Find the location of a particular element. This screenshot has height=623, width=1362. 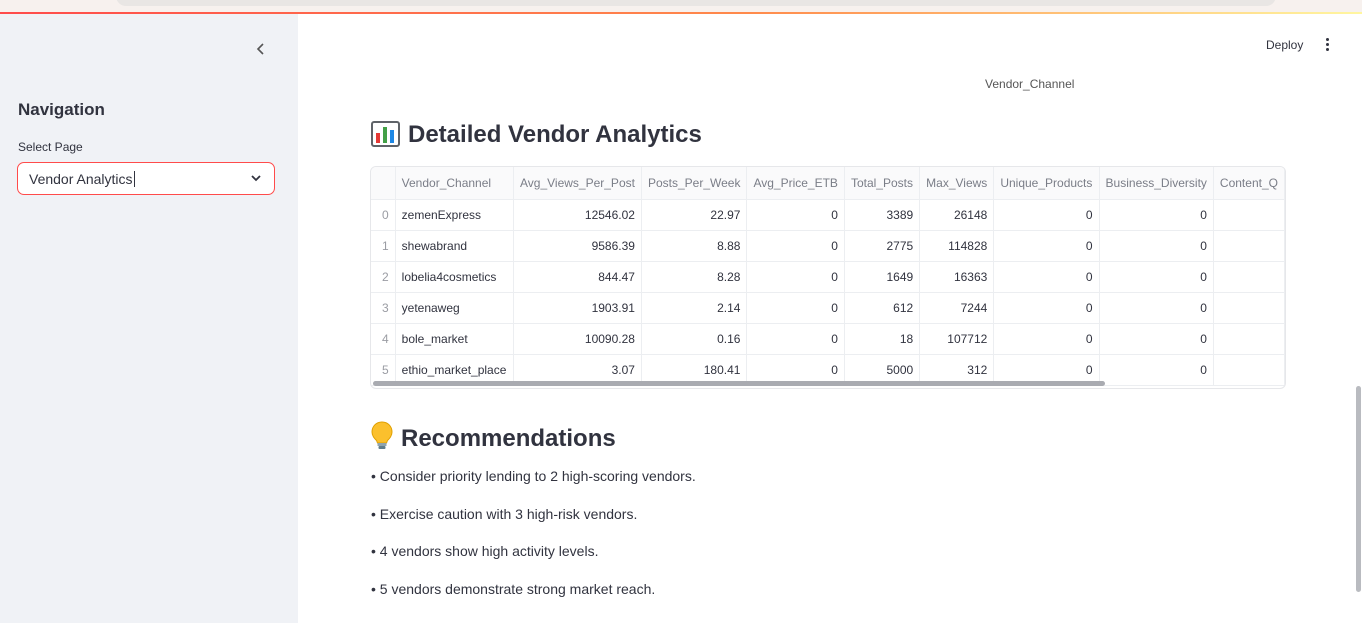

sidebar-nav-title: Navigation is located at coordinates (61, 109).